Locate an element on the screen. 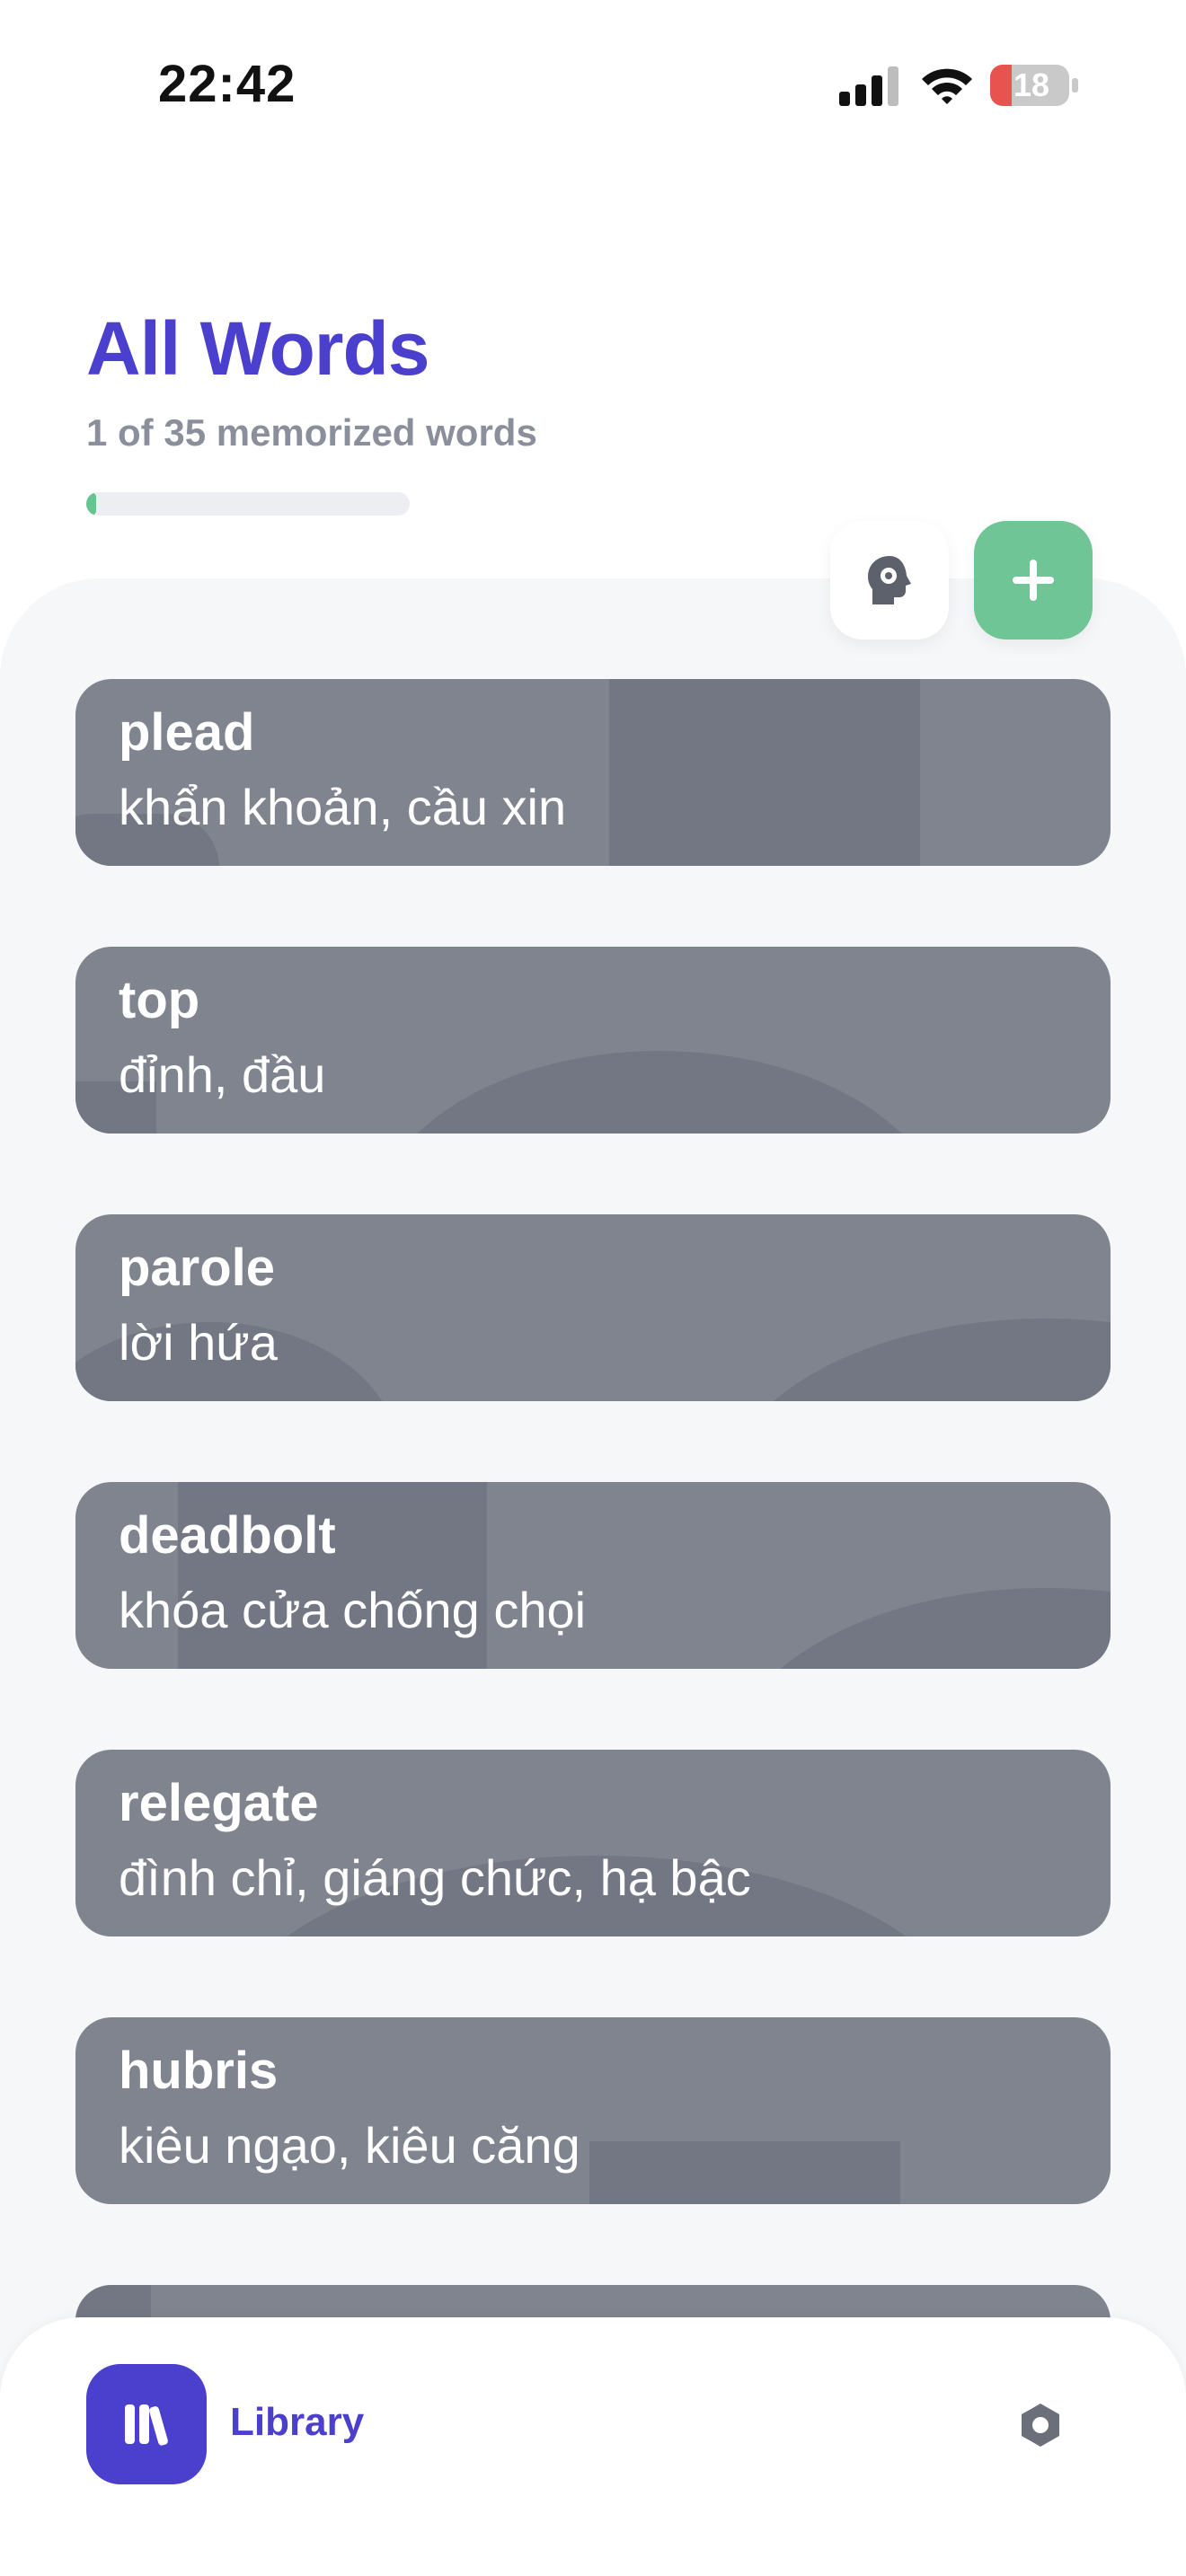 Image resolution: width=1186 pixels, height=2576 pixels. settings-tab-button is located at coordinates (1040, 2425).